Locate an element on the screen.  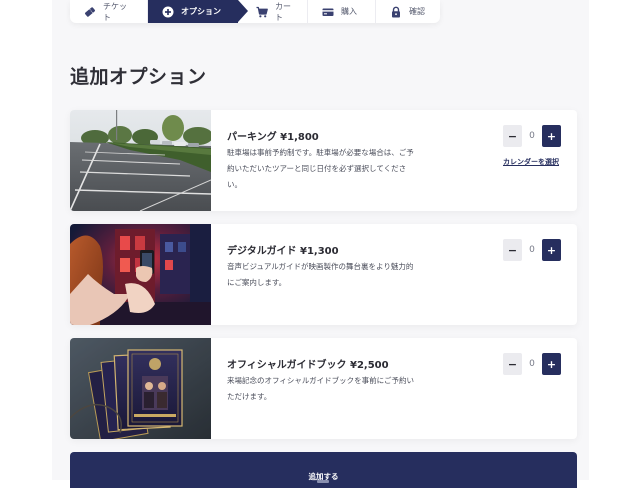
option-name: パーキング ¥1,800 is located at coordinates (273, 137).